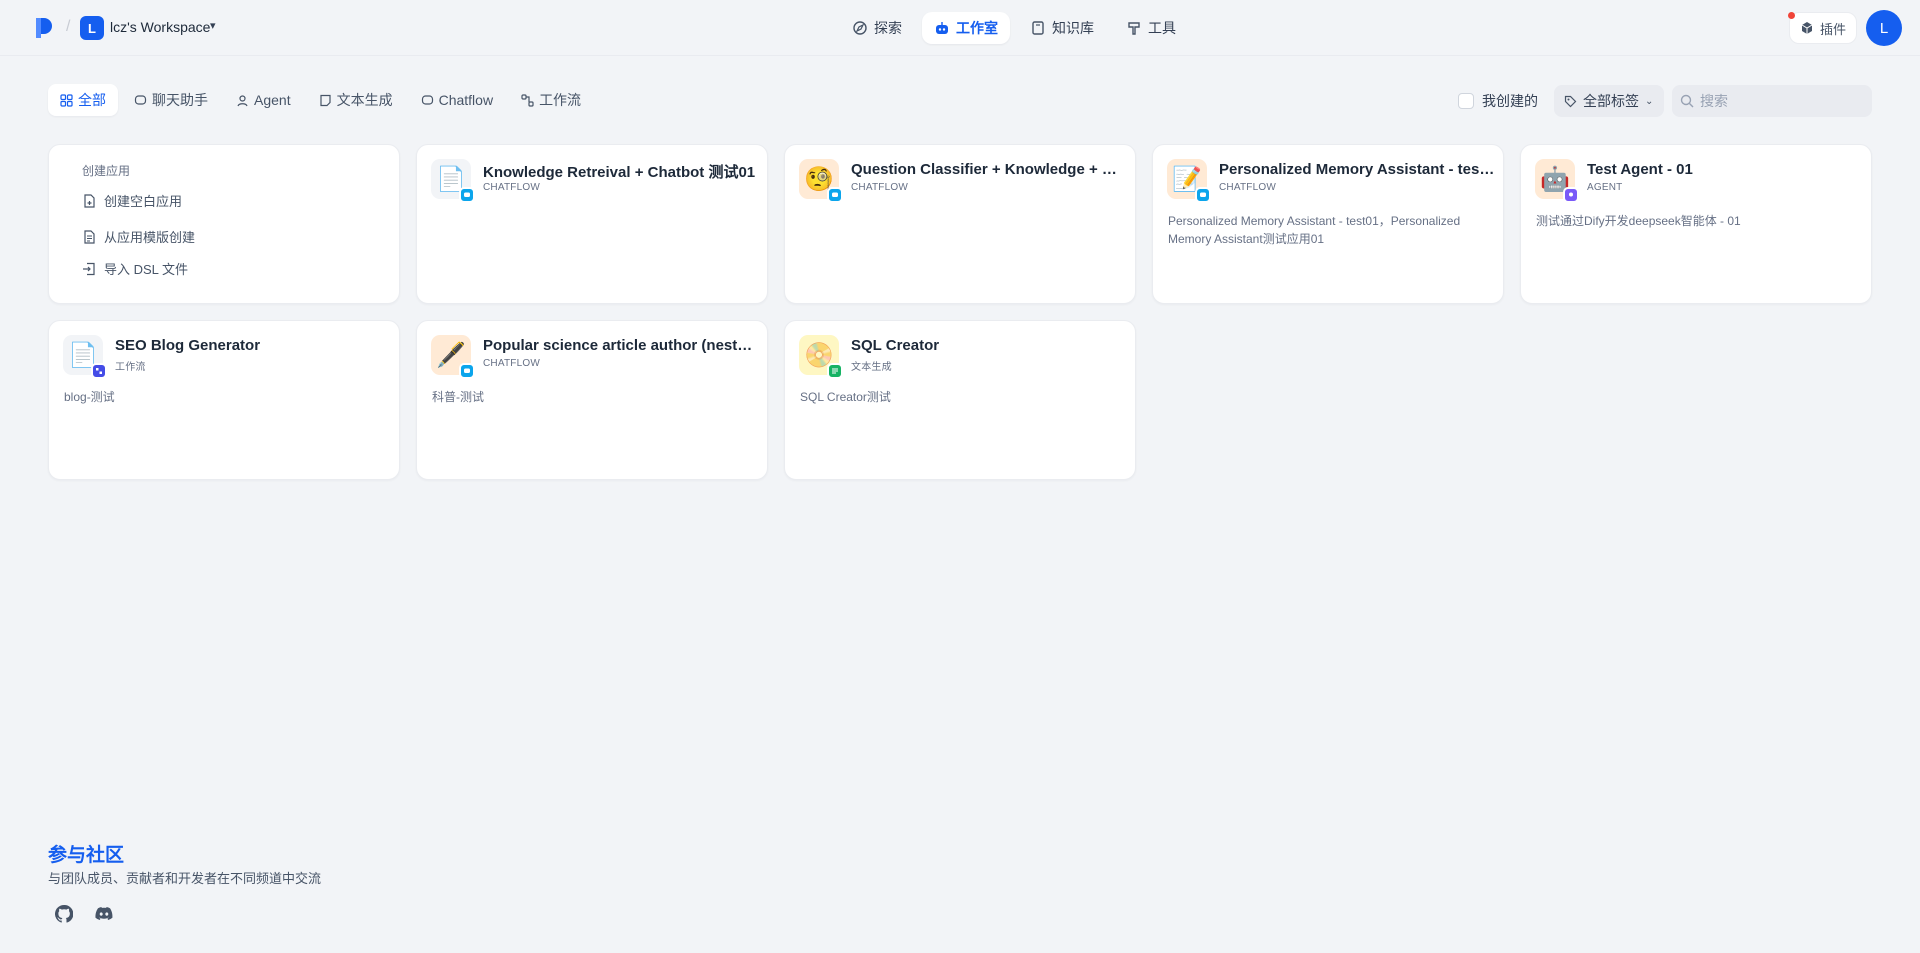 Image resolution: width=1920 pixels, height=953 pixels. Describe the element at coordinates (185, 878) in the screenshot. I see `community-subtitle: 与团队成员、贡献者和开发者在不同频道中交流` at that location.